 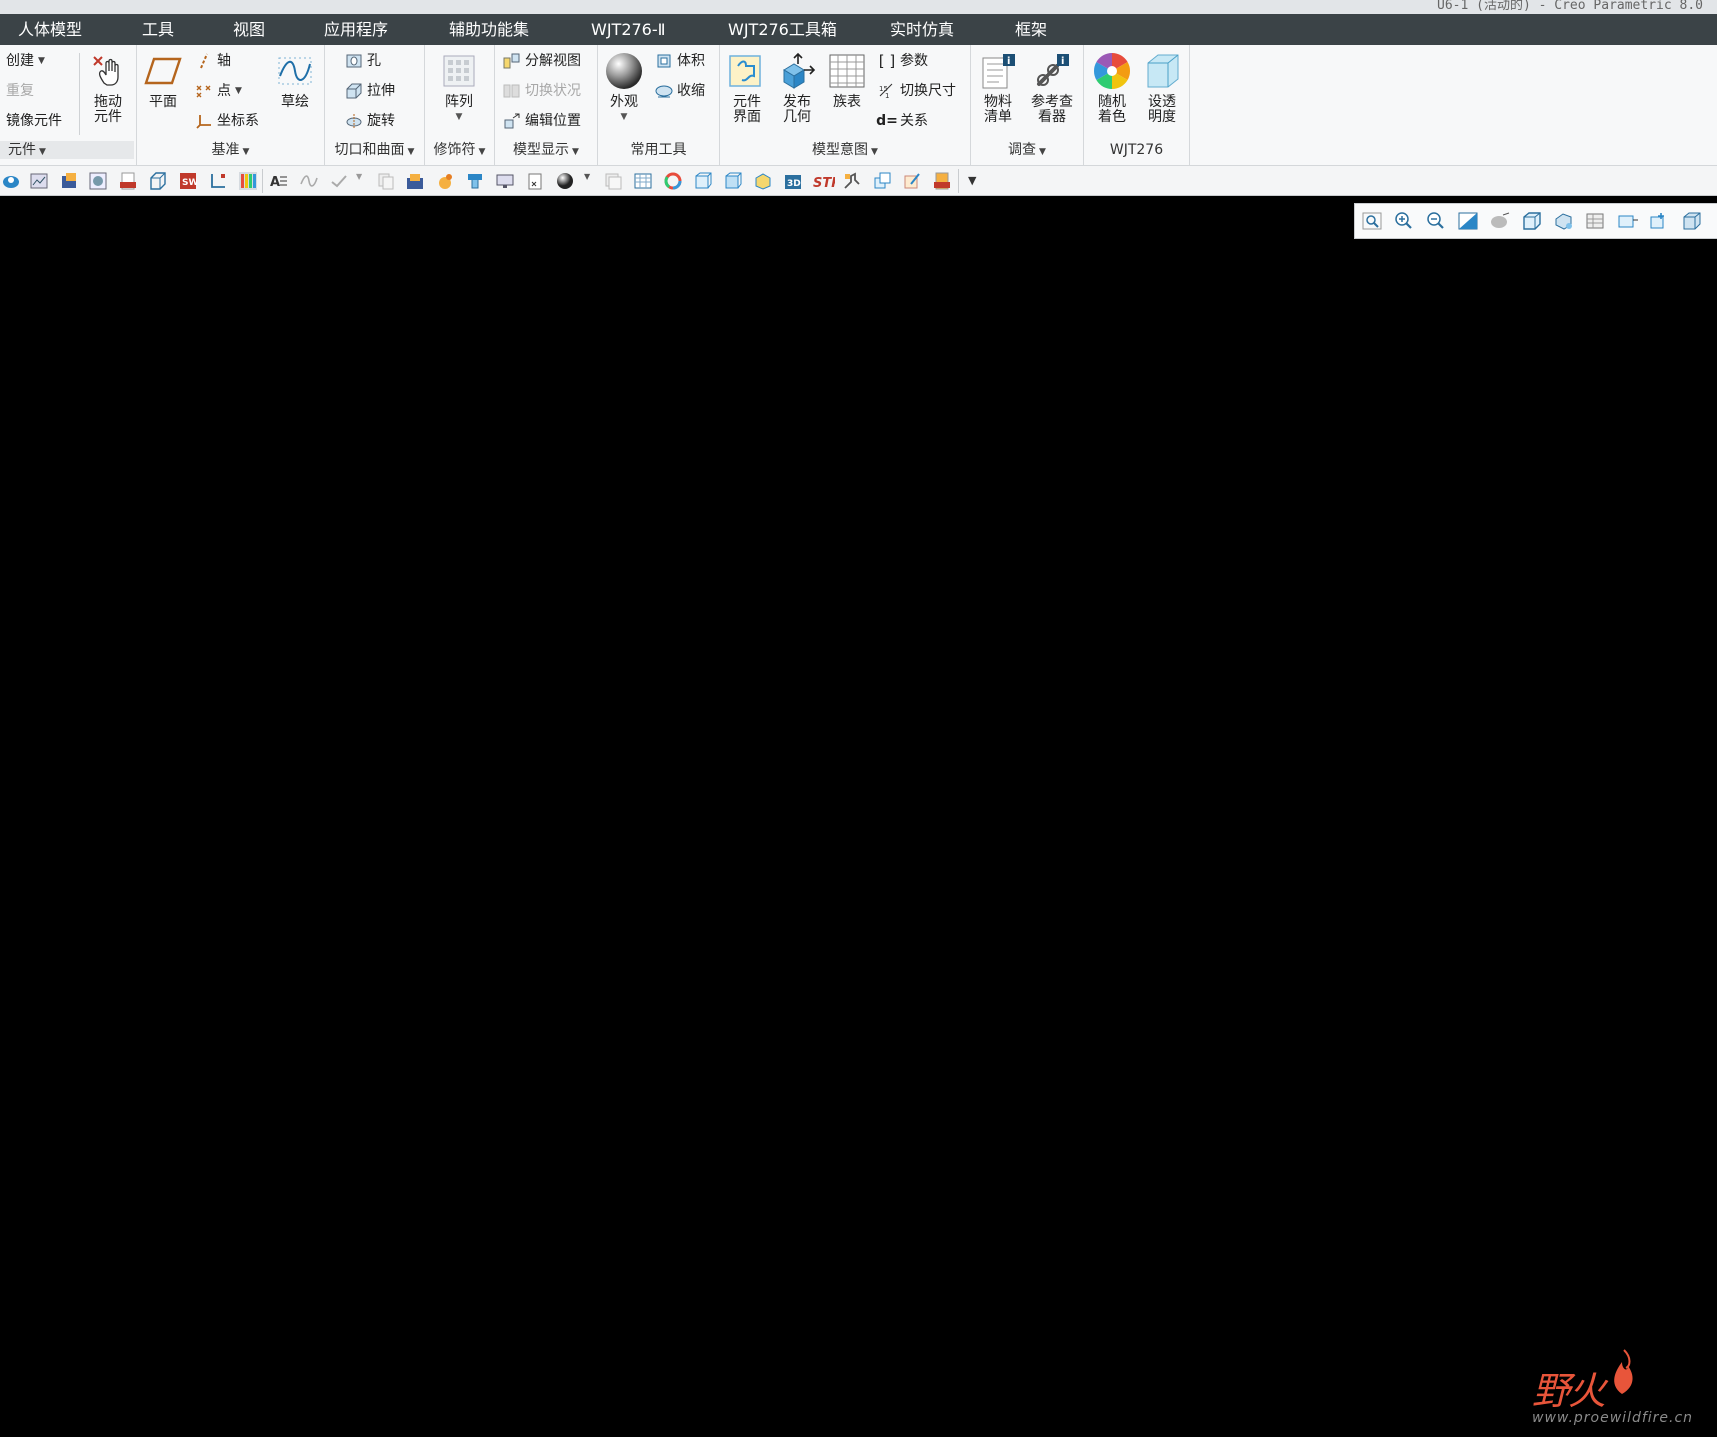 What do you see at coordinates (415, 181) in the screenshot?
I see `folder-icon` at bounding box center [415, 181].